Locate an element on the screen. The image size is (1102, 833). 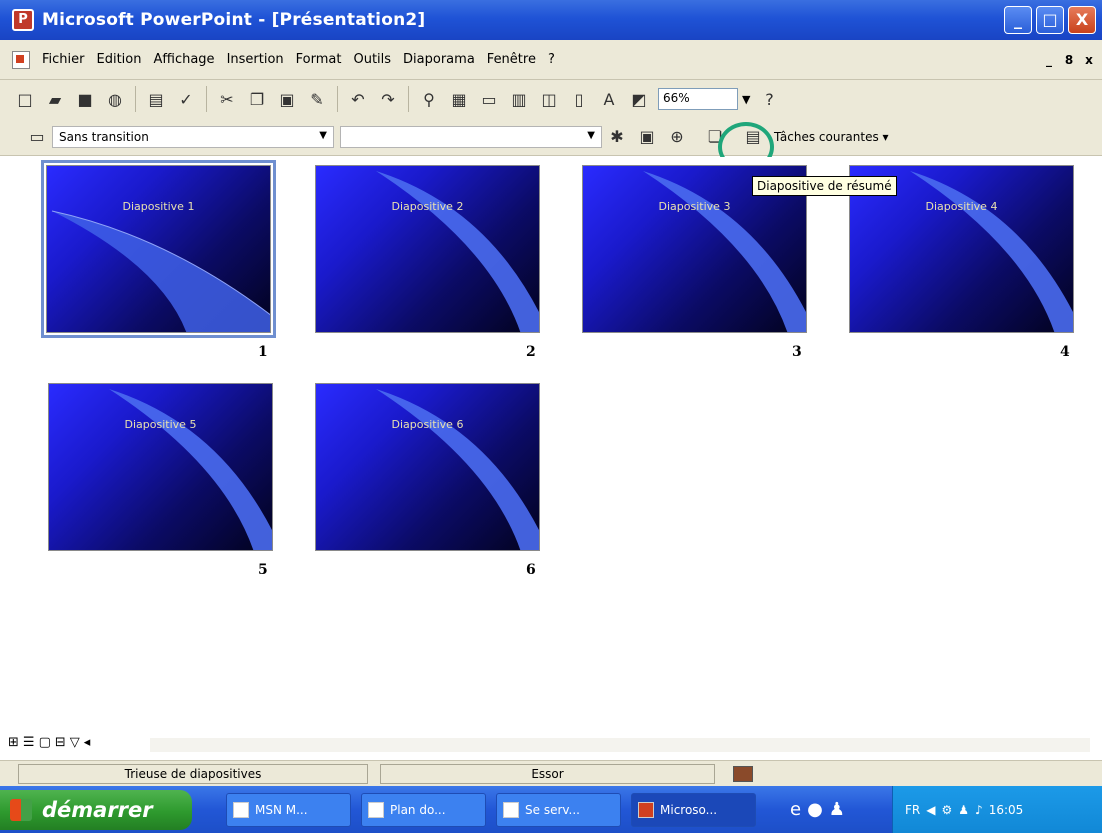
new-slide-icon: ◫ is located at coordinates (549, 99).